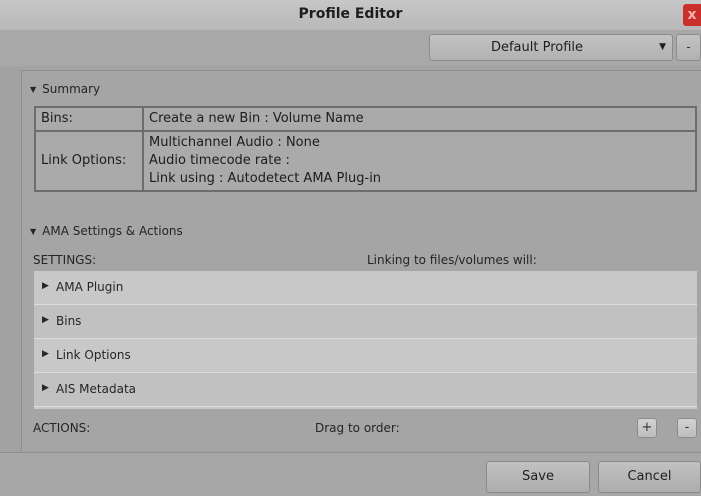 This screenshot has width=701, height=496. Describe the element at coordinates (90, 287) in the screenshot. I see `settings-item-label: AMA Plugin` at that location.